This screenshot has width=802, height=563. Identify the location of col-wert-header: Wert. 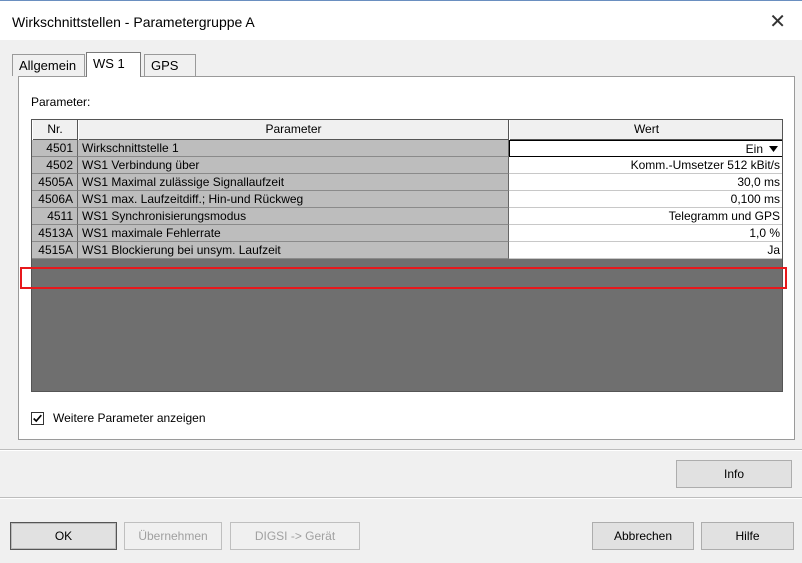
(645, 130).